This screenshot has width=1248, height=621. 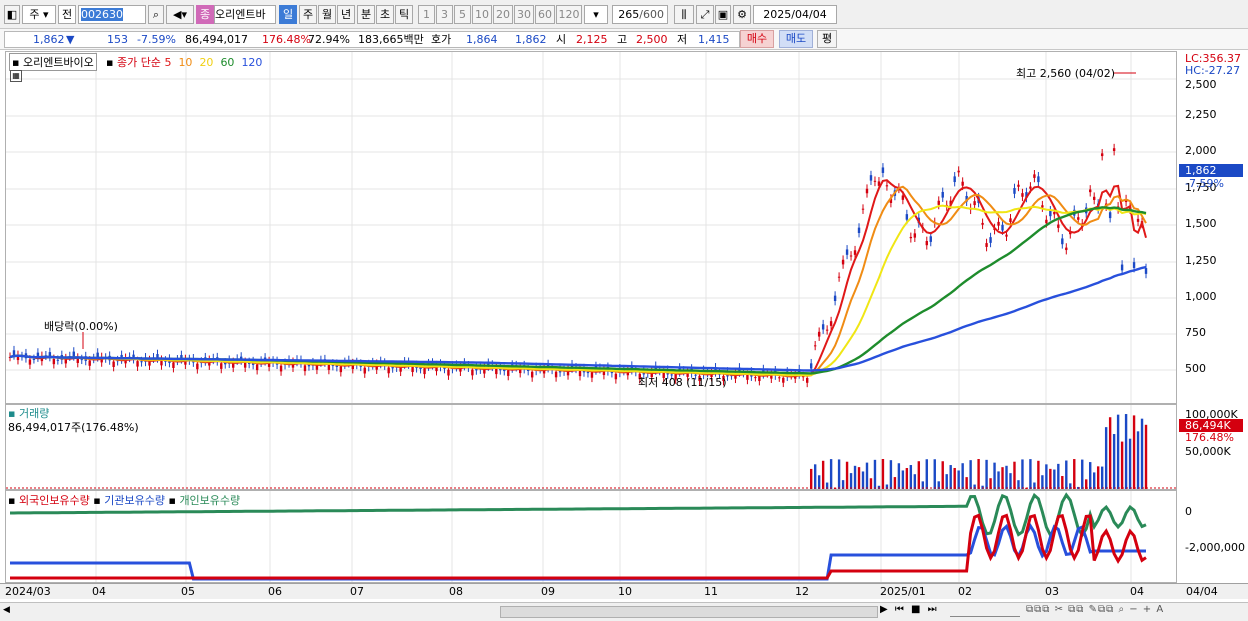 I want to click on scroll-thumb, so click(x=689, y=612).